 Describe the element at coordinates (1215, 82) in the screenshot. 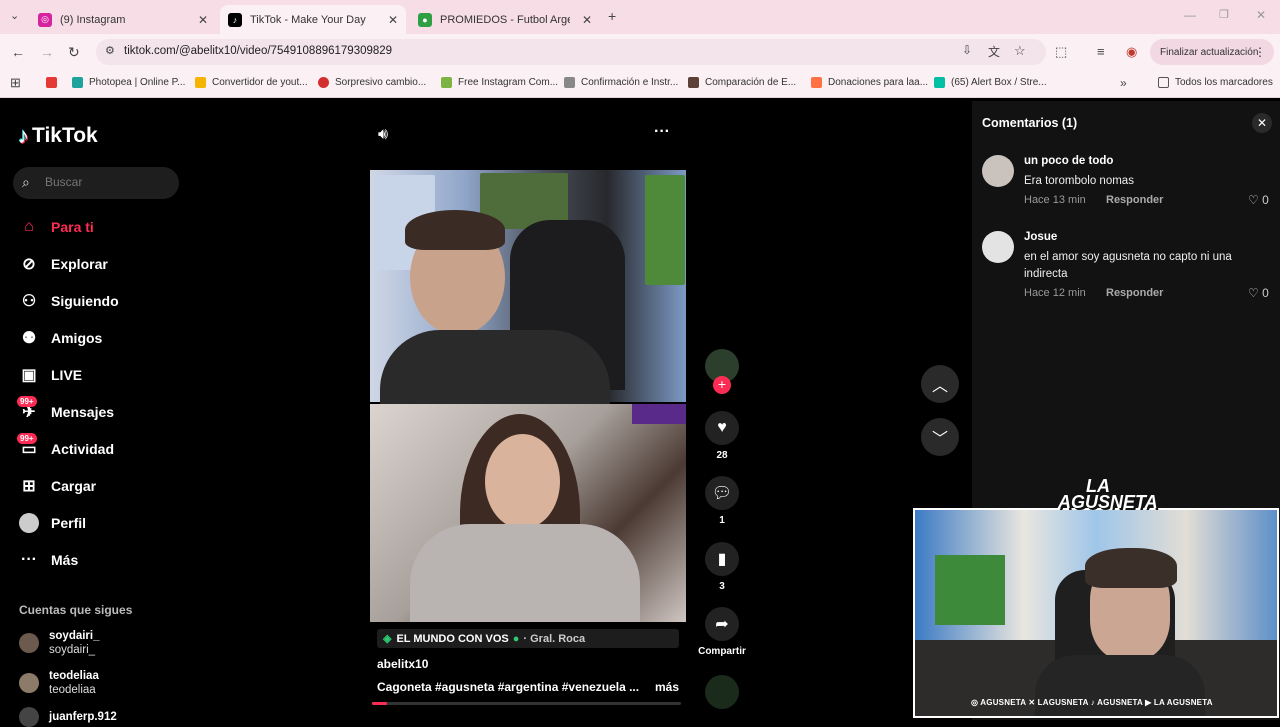

I see `all-bookmarks: Todos los marcadores` at that location.